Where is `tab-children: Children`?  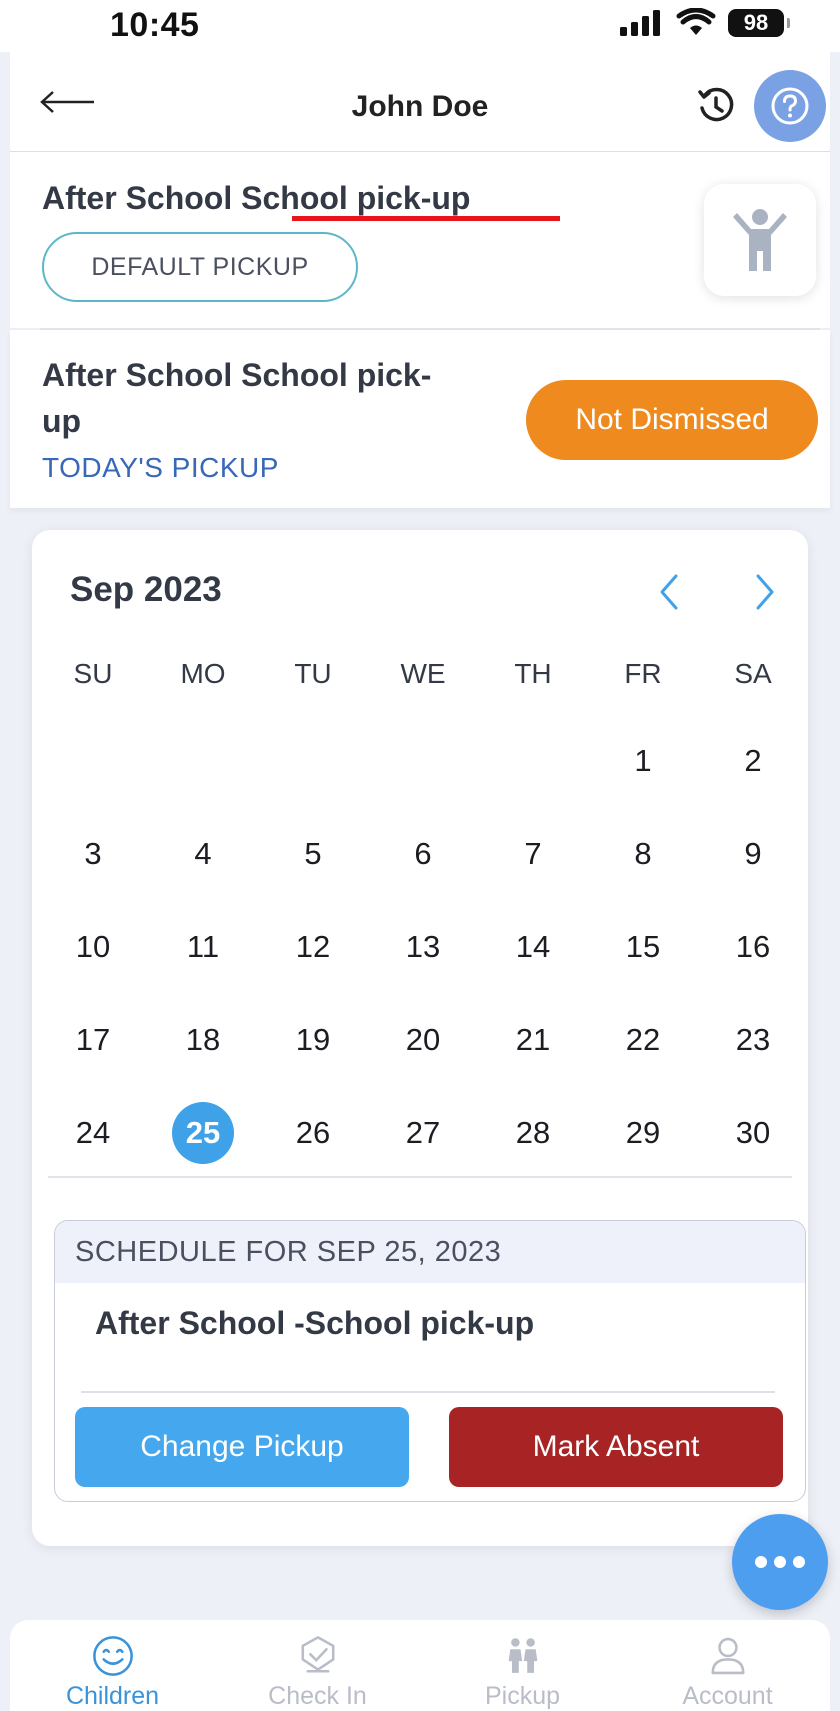
tab-children: Children is located at coordinates (112, 1665).